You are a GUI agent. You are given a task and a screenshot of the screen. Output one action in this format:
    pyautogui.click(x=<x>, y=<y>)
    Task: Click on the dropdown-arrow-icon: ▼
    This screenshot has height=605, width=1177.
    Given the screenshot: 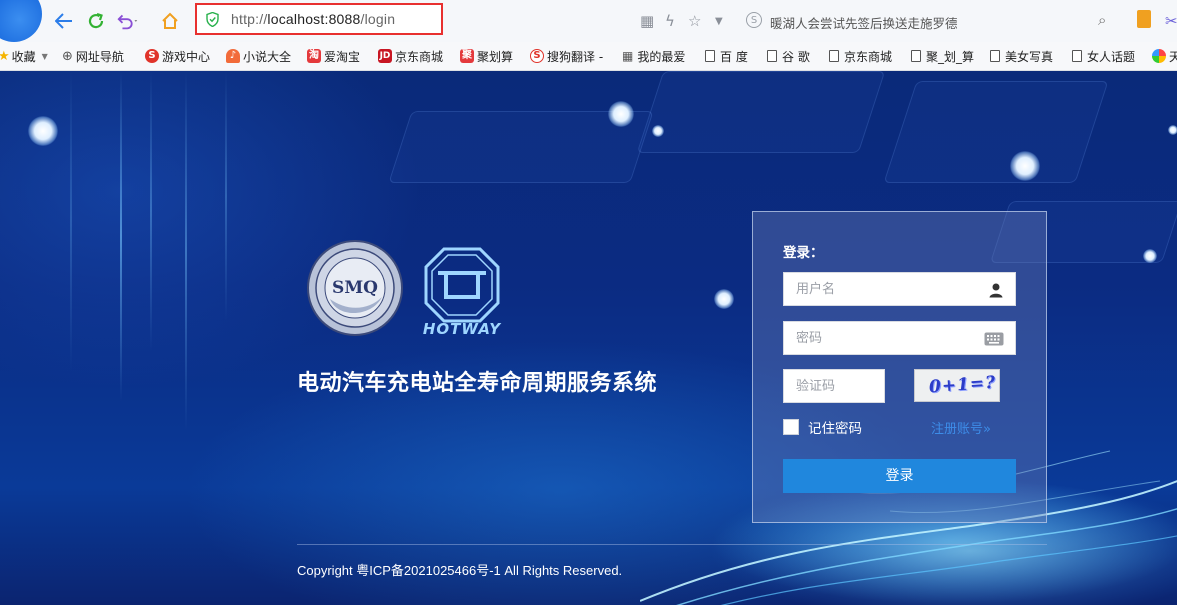 What is the action you would take?
    pyautogui.click(x=719, y=21)
    